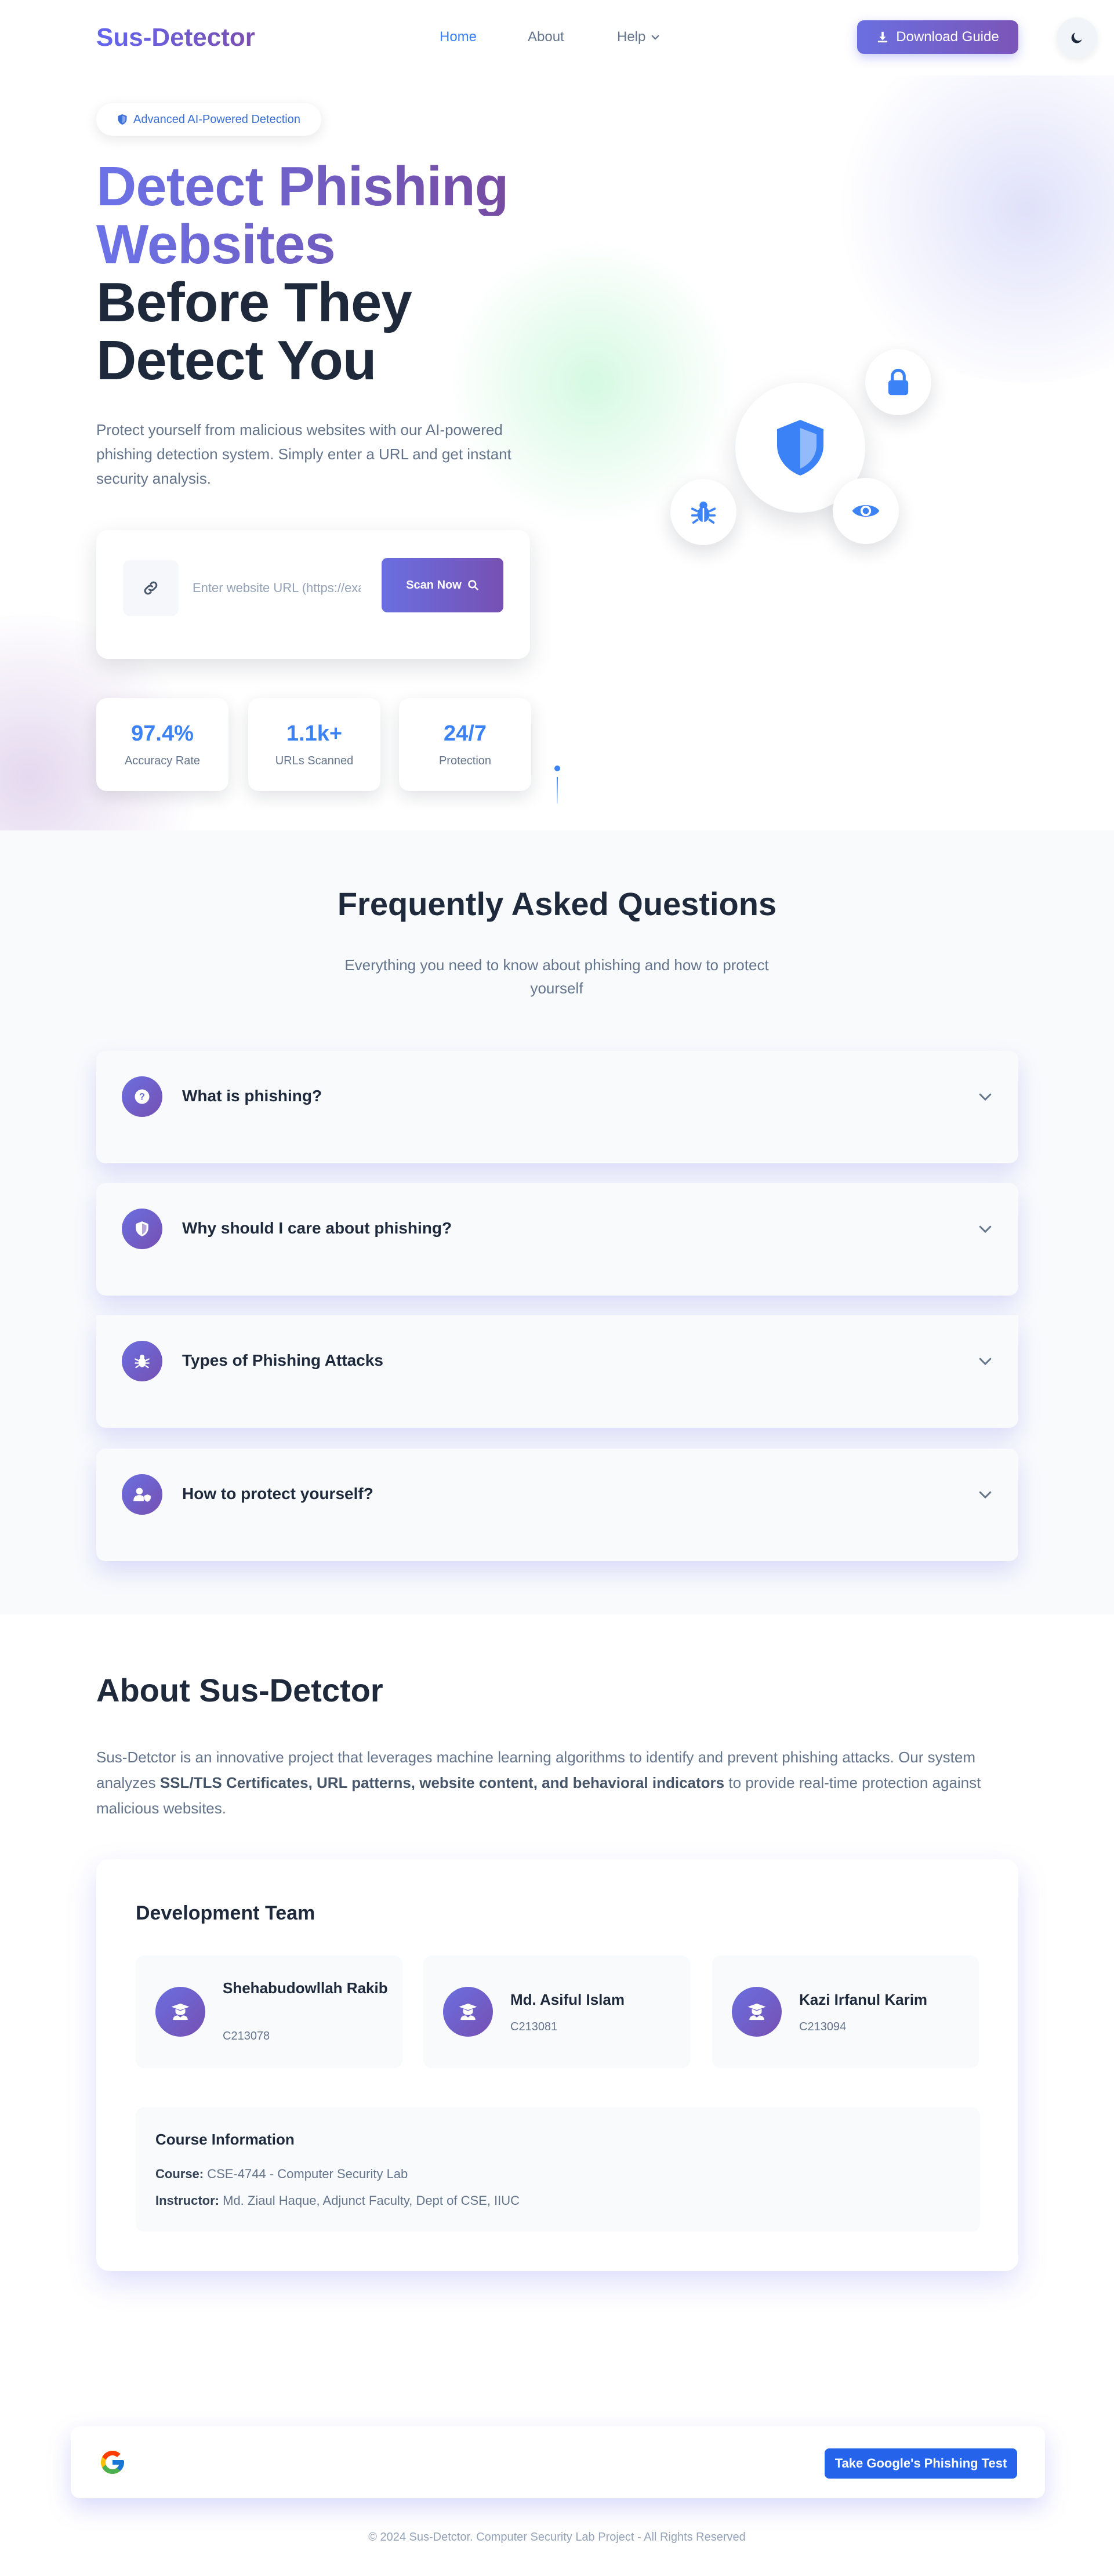 This screenshot has height=2576, width=1114. I want to click on faq-question: Types of Phishing Attacks, so click(282, 1360).